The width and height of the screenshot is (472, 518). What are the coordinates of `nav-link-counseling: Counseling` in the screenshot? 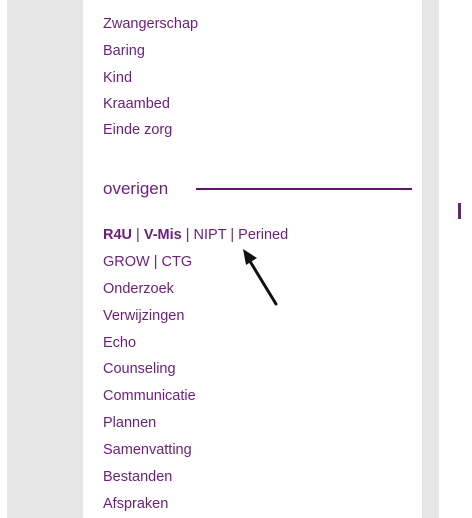 It's located at (139, 369).